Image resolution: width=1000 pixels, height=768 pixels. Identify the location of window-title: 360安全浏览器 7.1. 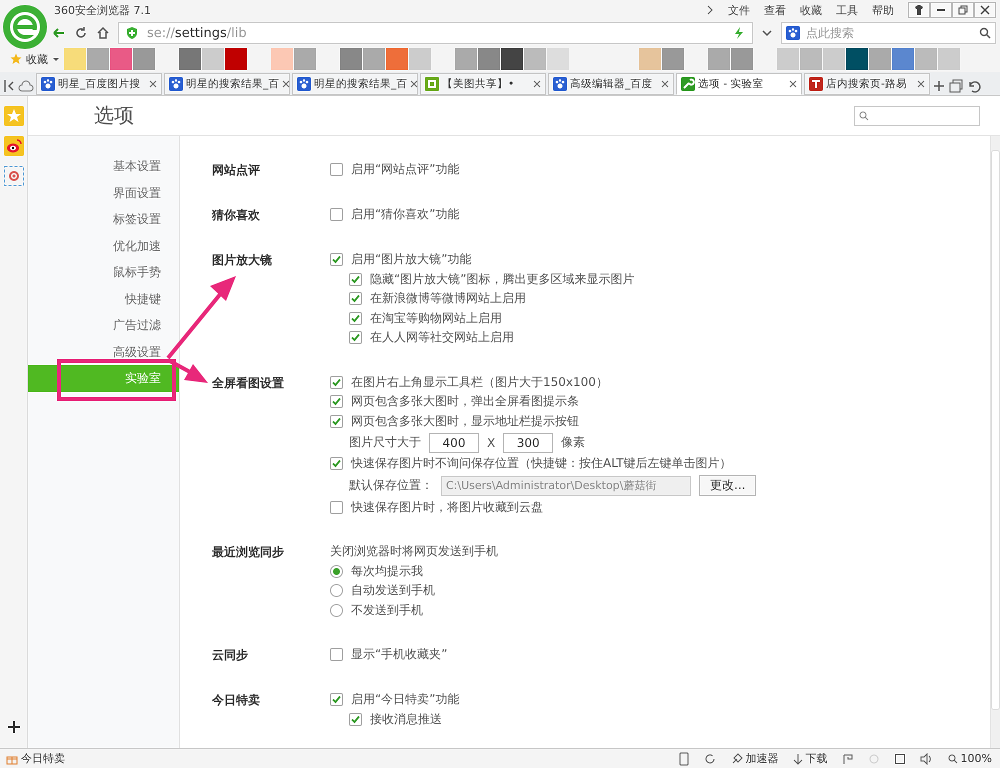
(103, 10).